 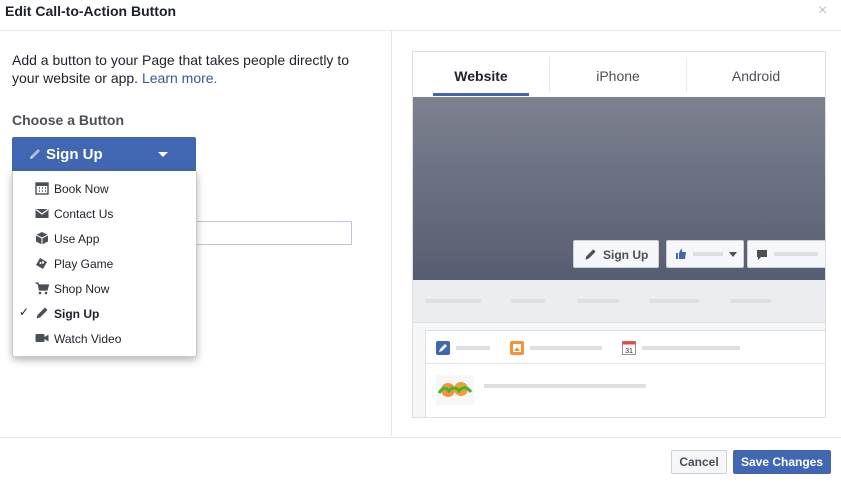 I want to click on menu-item-shop-now: Shop Now, so click(x=104, y=288).